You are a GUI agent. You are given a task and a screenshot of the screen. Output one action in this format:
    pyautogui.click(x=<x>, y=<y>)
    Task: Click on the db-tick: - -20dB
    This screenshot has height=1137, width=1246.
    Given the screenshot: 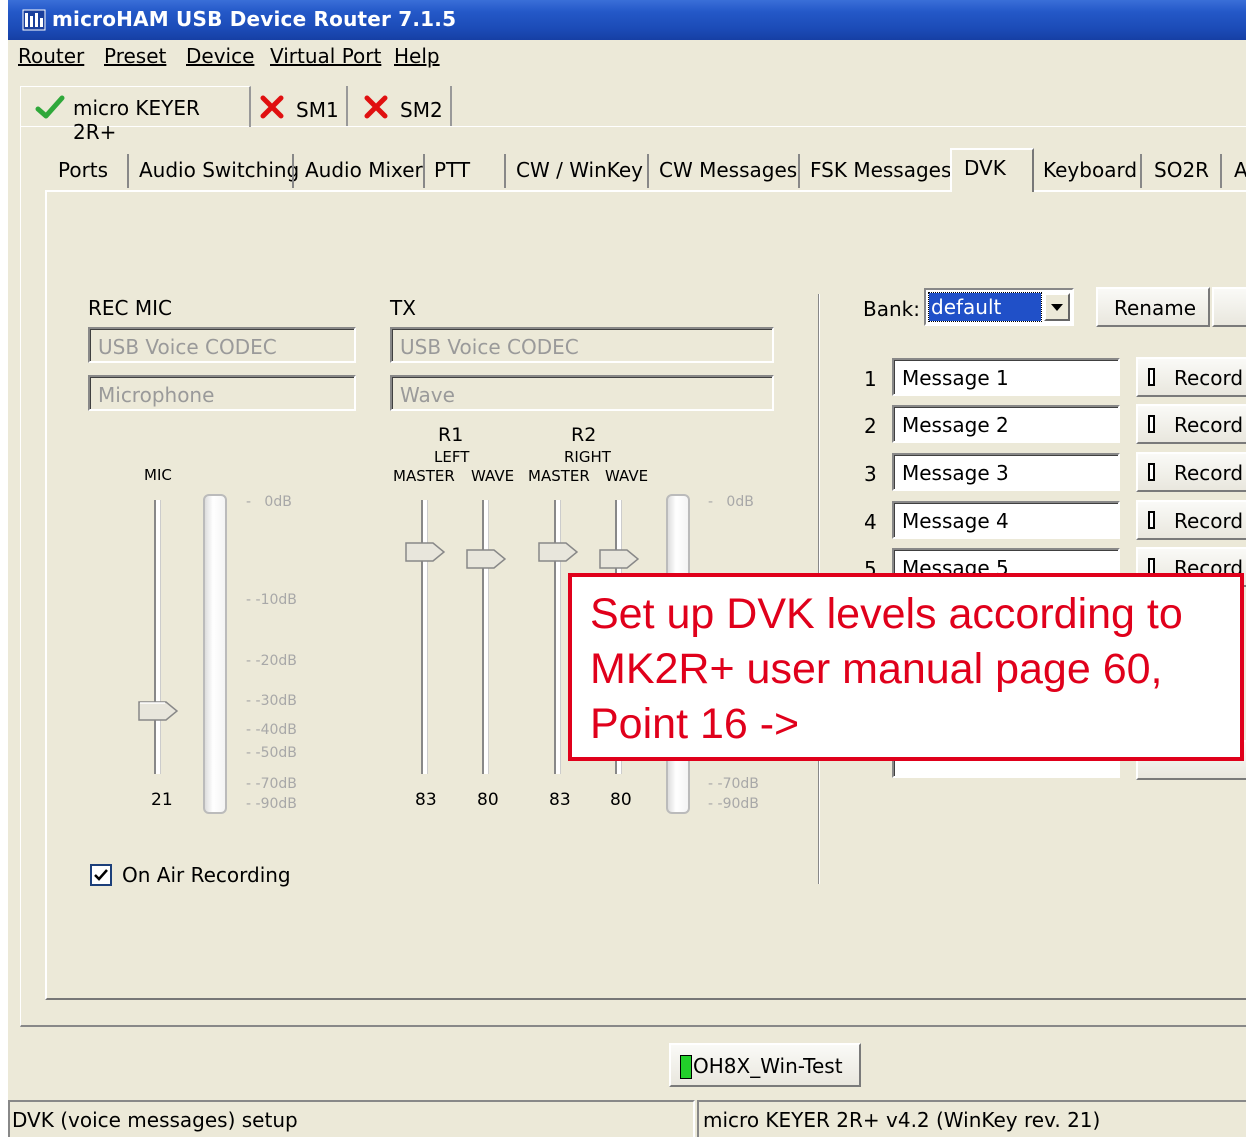 What is the action you would take?
    pyautogui.click(x=271, y=661)
    